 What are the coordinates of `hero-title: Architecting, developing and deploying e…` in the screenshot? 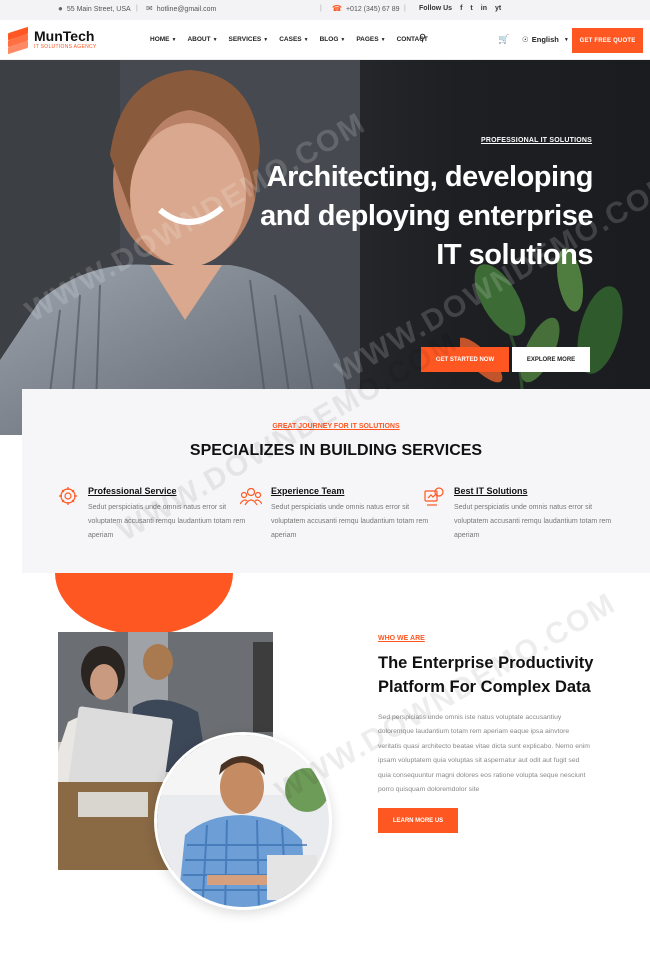 It's located at (426, 216).